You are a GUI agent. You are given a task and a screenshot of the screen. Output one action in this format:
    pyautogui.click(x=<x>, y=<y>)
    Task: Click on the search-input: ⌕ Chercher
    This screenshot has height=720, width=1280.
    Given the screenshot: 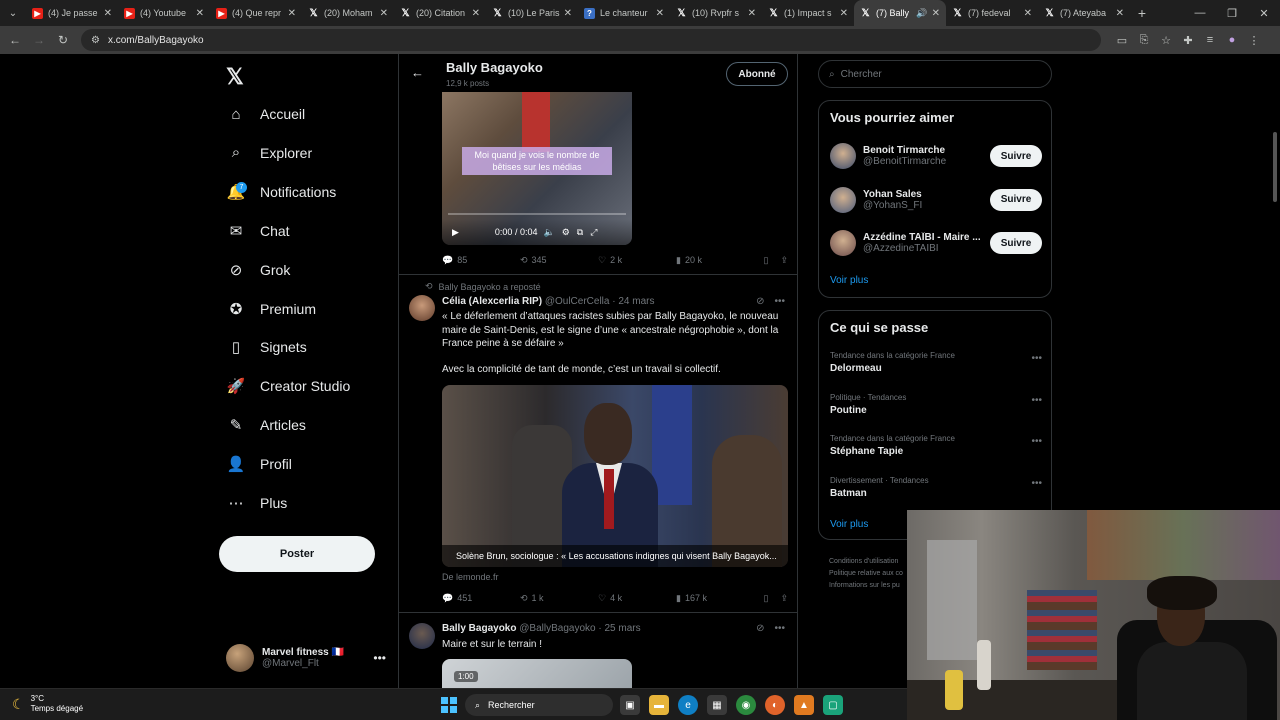 What is the action you would take?
    pyautogui.click(x=935, y=74)
    